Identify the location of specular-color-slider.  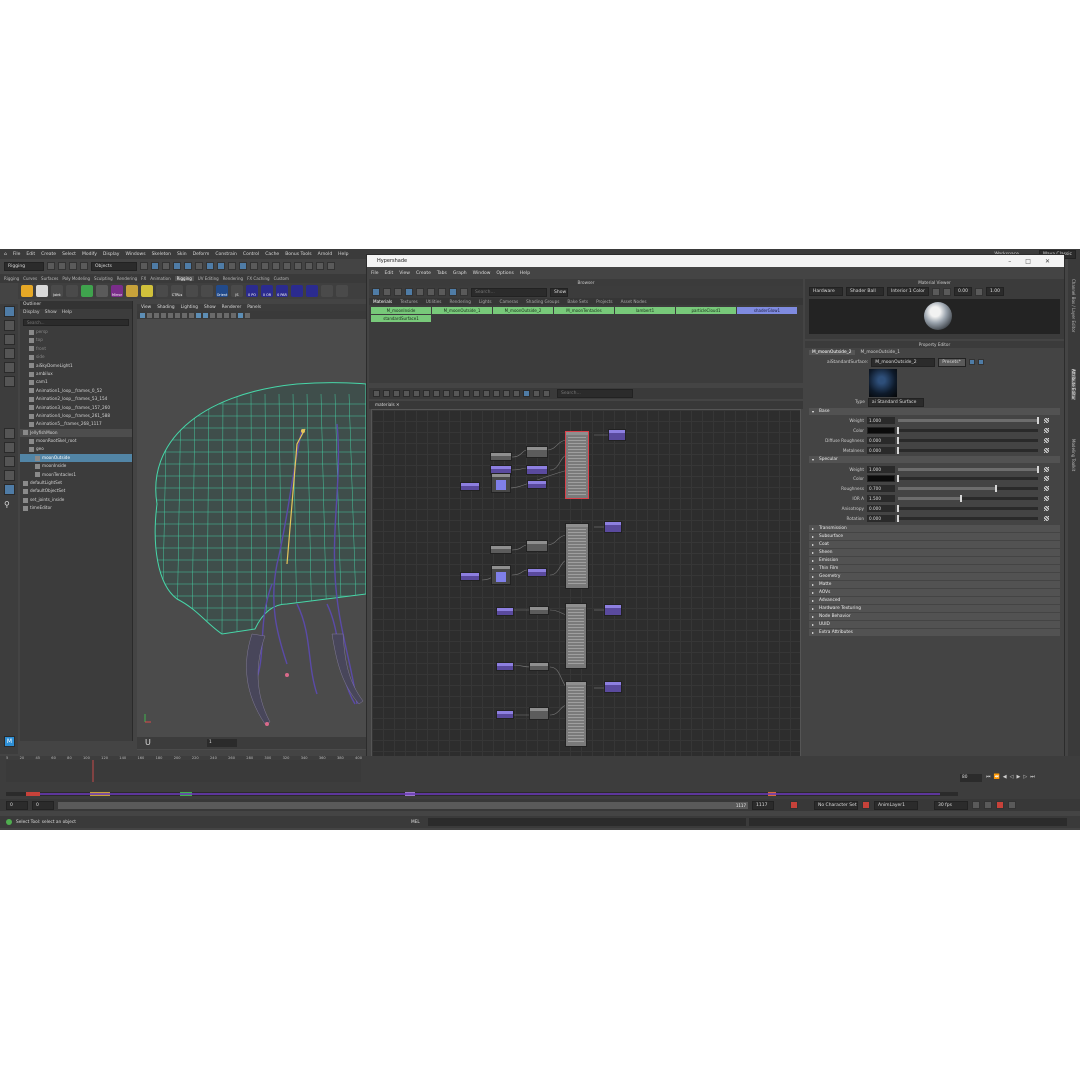
(967, 479).